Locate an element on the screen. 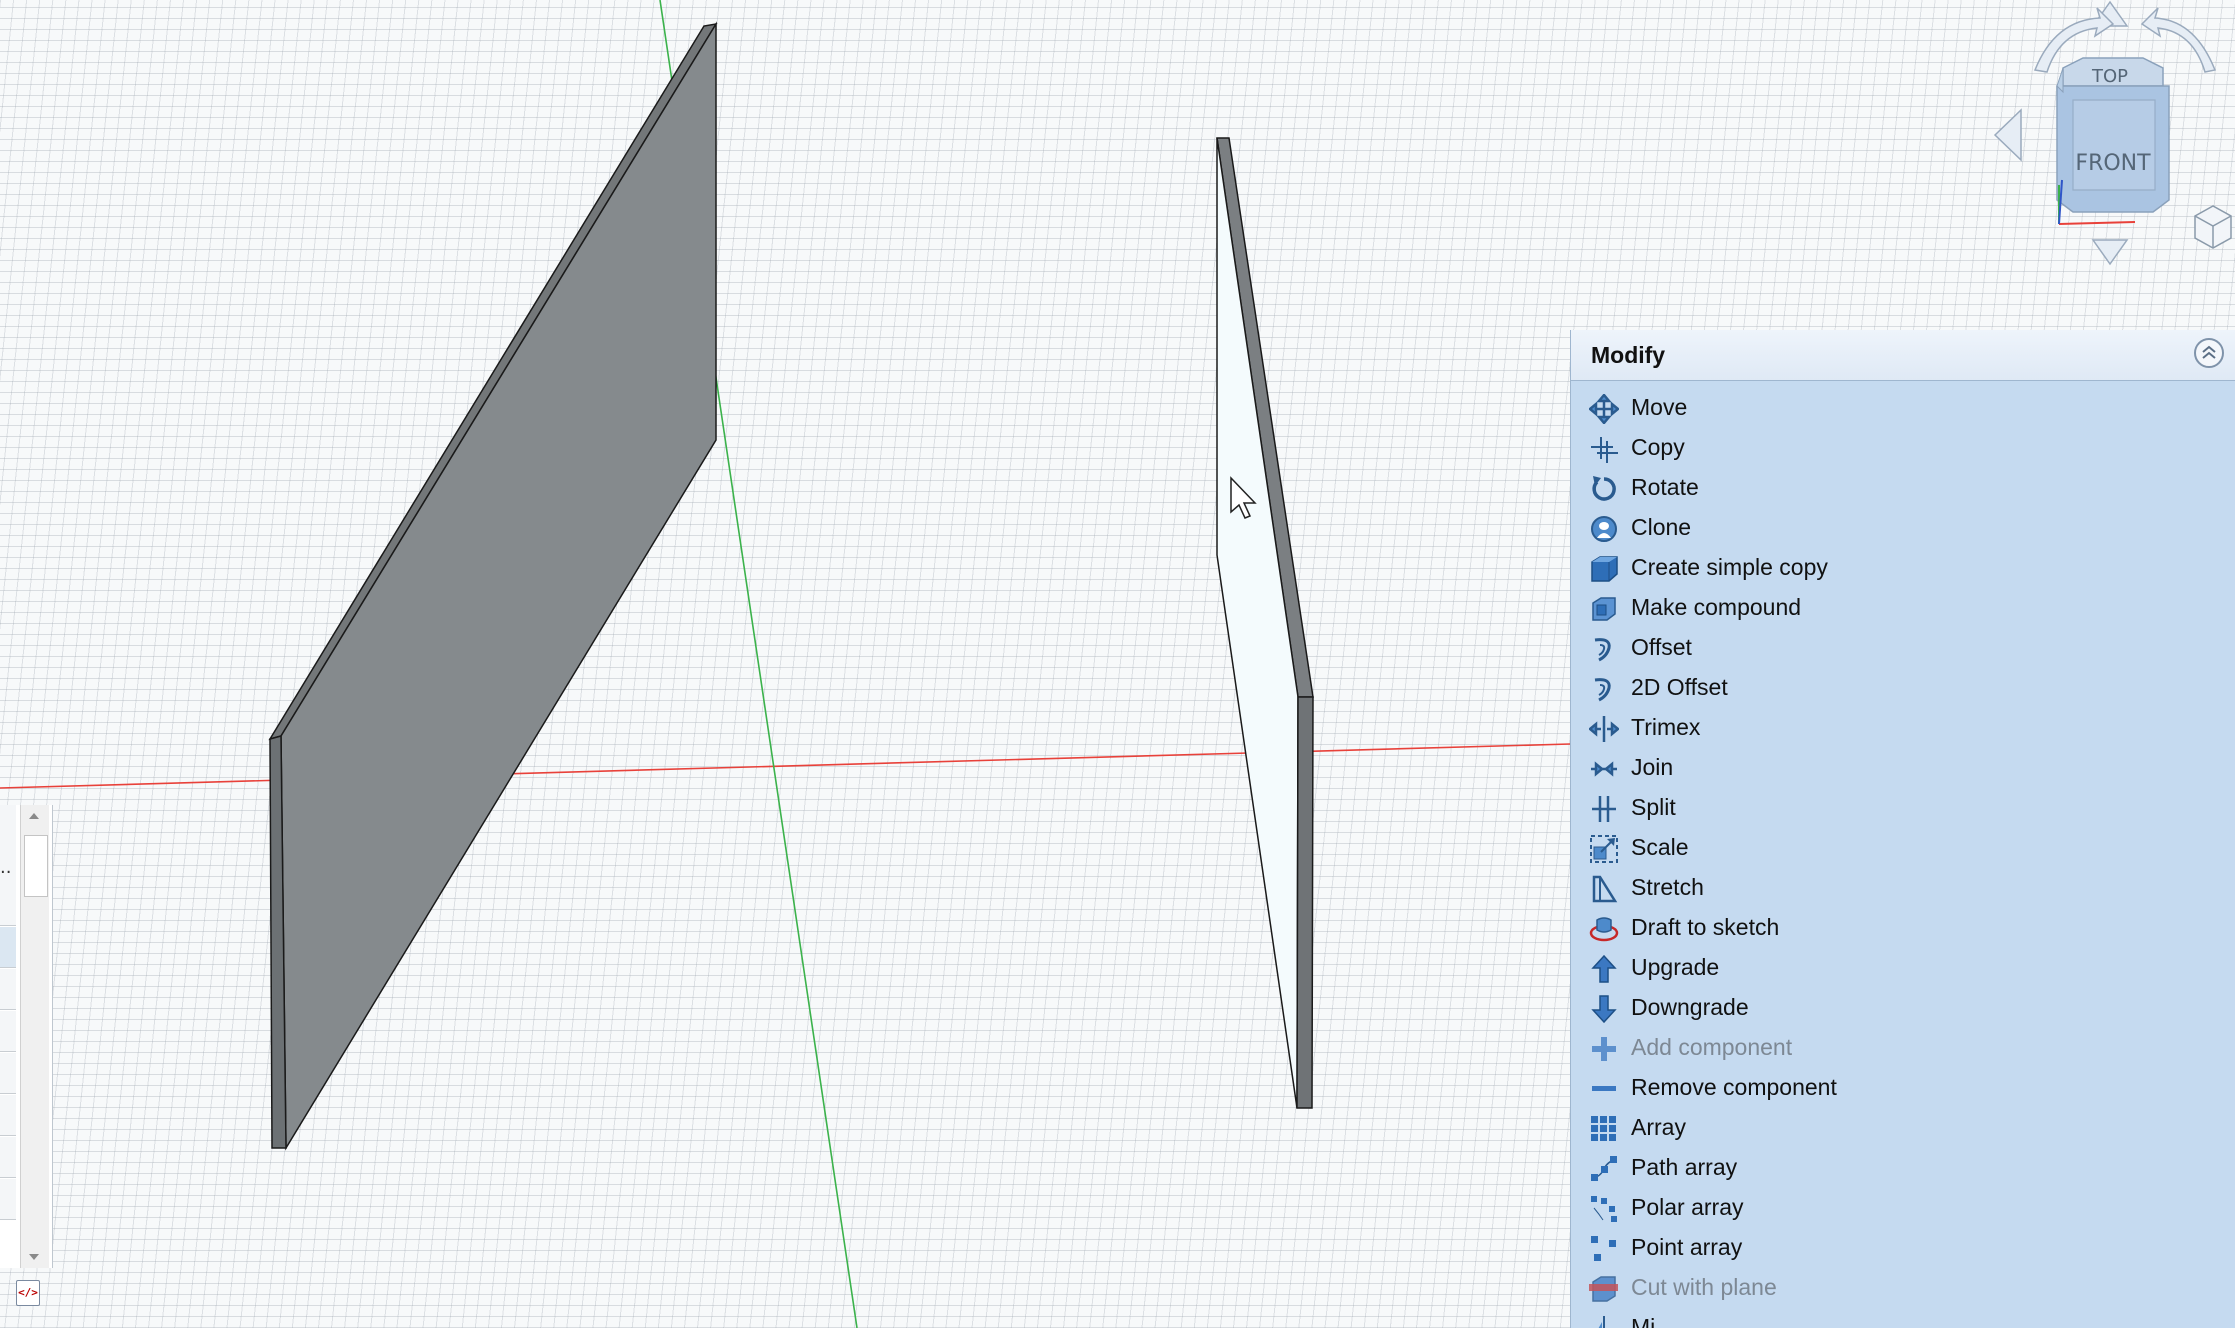 The image size is (2235, 1328). double-chevron-up-icon is located at coordinates (2209, 352).